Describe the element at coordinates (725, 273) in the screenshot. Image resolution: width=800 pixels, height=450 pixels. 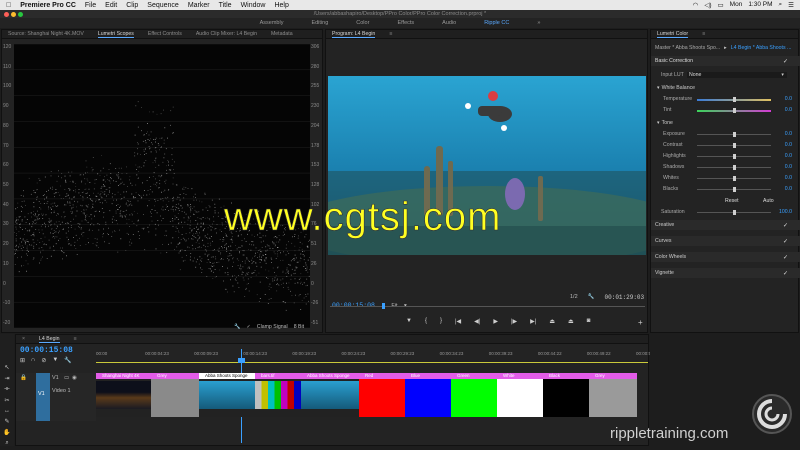
I see `vignette-header: Vignette ✓` at that location.